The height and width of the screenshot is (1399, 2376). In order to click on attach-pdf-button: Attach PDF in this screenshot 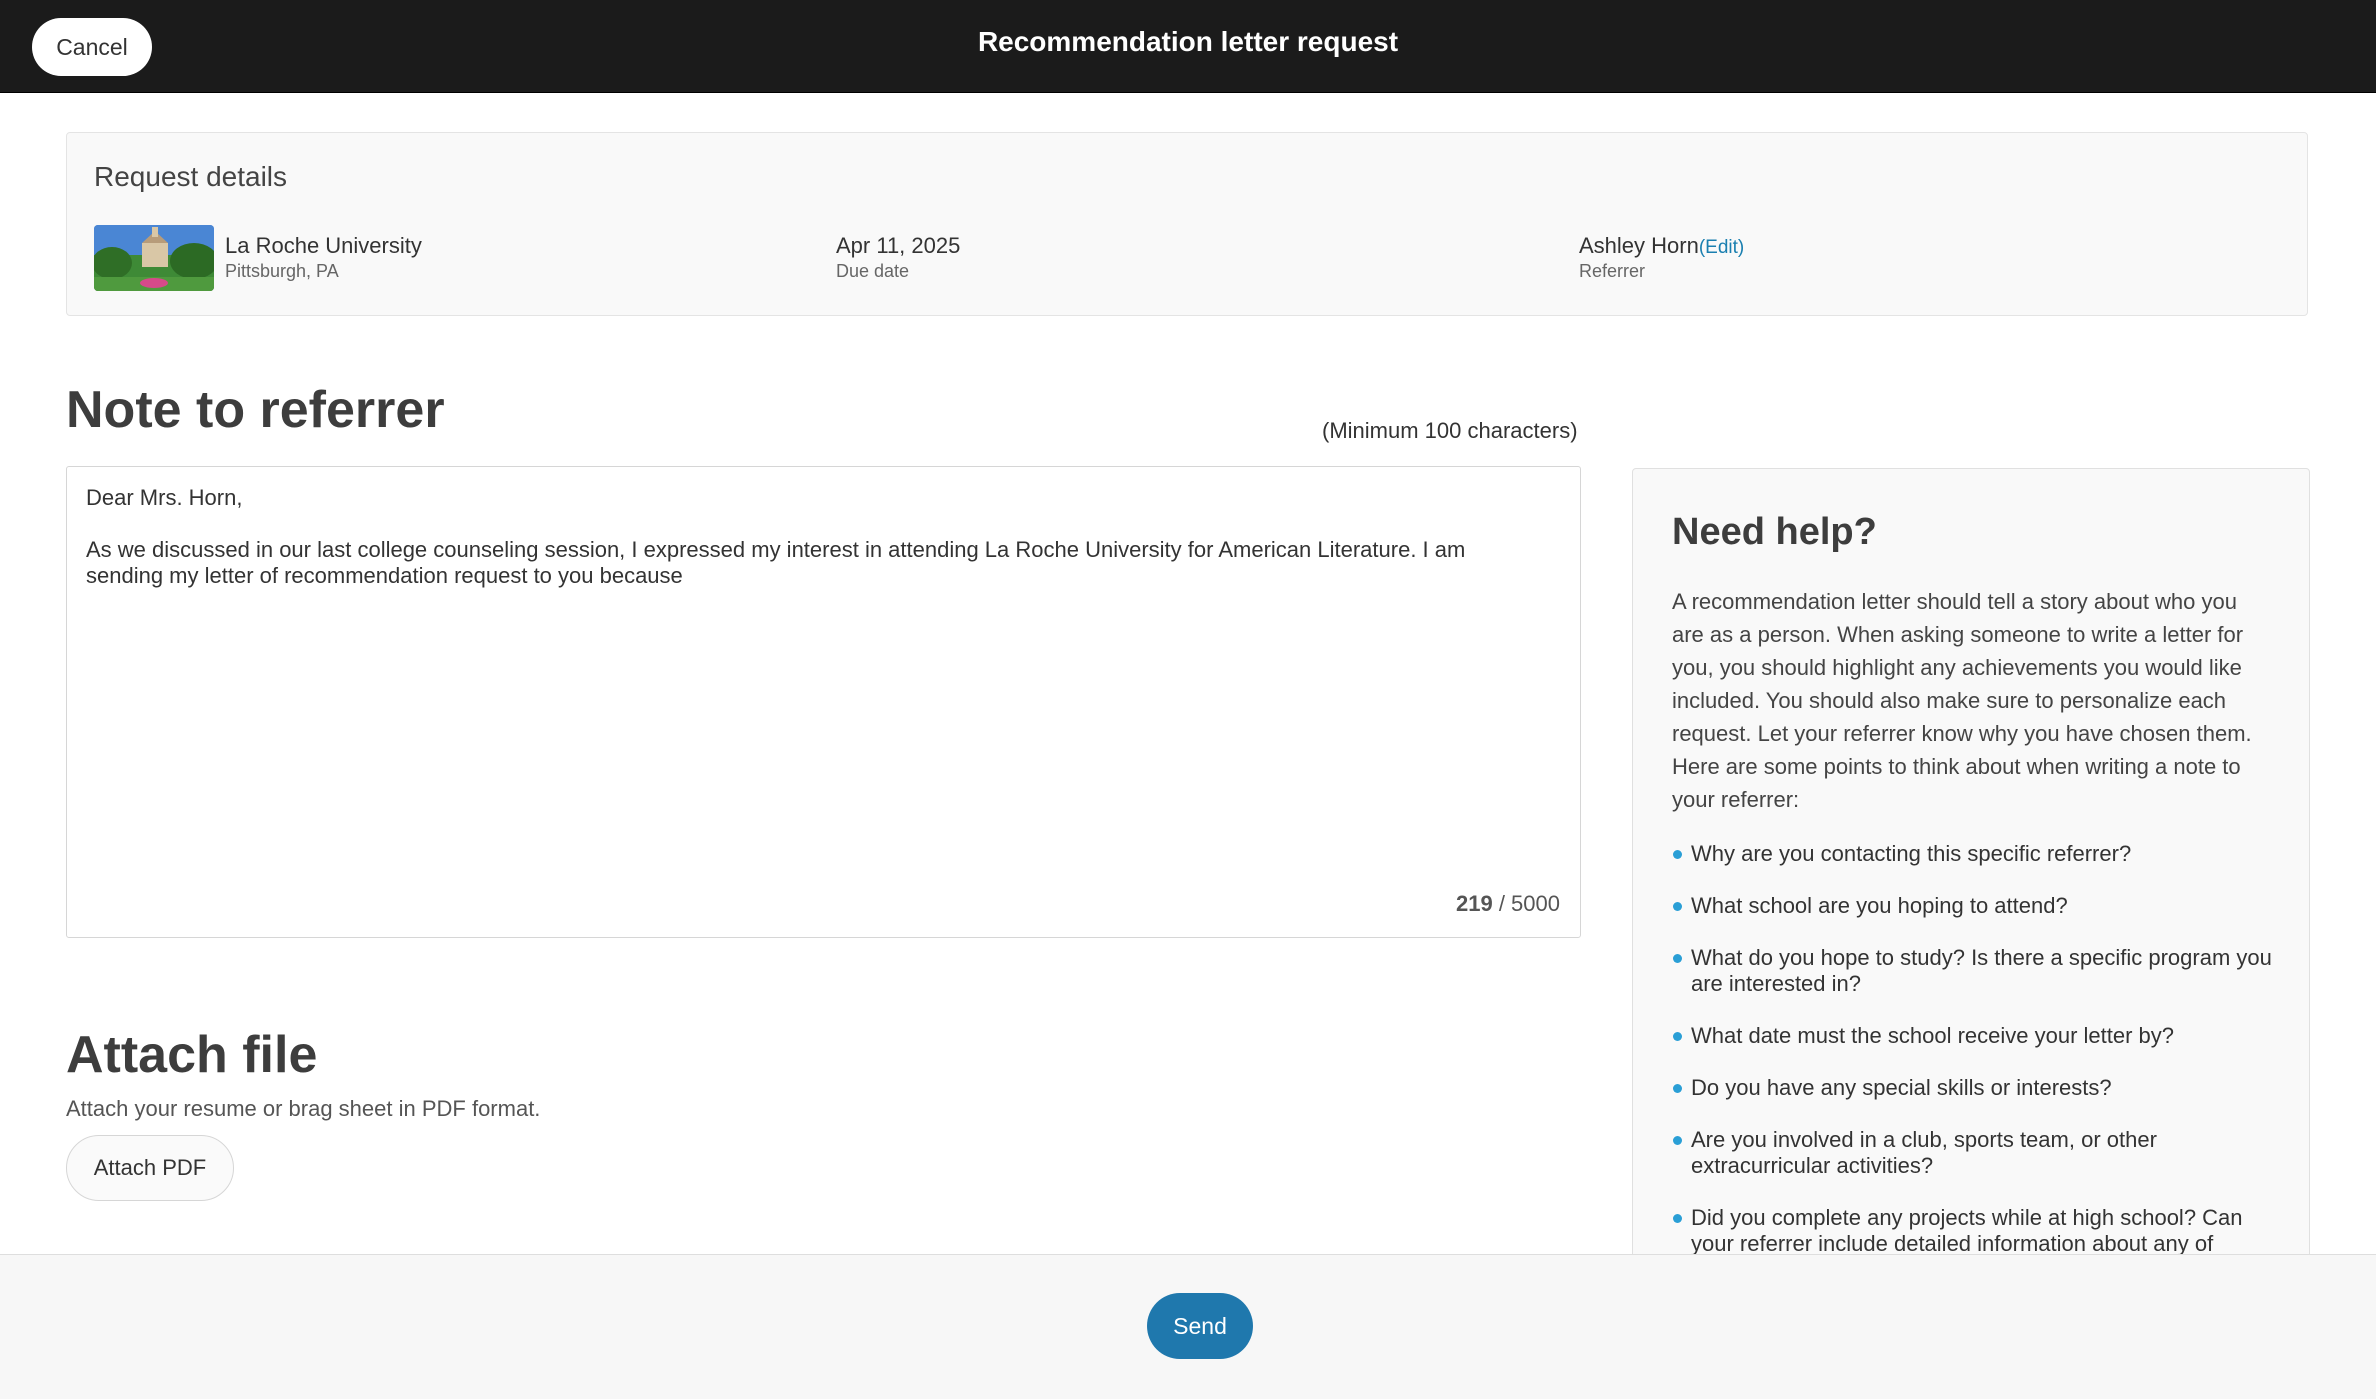, I will do `click(150, 1168)`.